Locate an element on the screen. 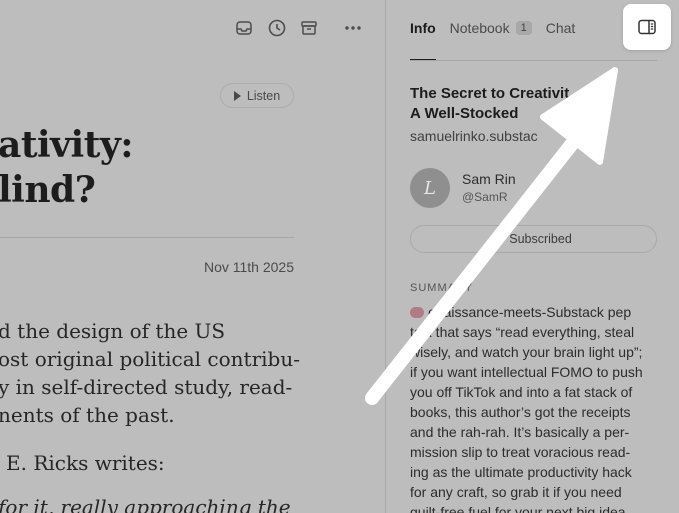 The height and width of the screenshot is (513, 679). sidebar-tabs: Info Notebook 1 Chat is located at coordinates (499, 28).